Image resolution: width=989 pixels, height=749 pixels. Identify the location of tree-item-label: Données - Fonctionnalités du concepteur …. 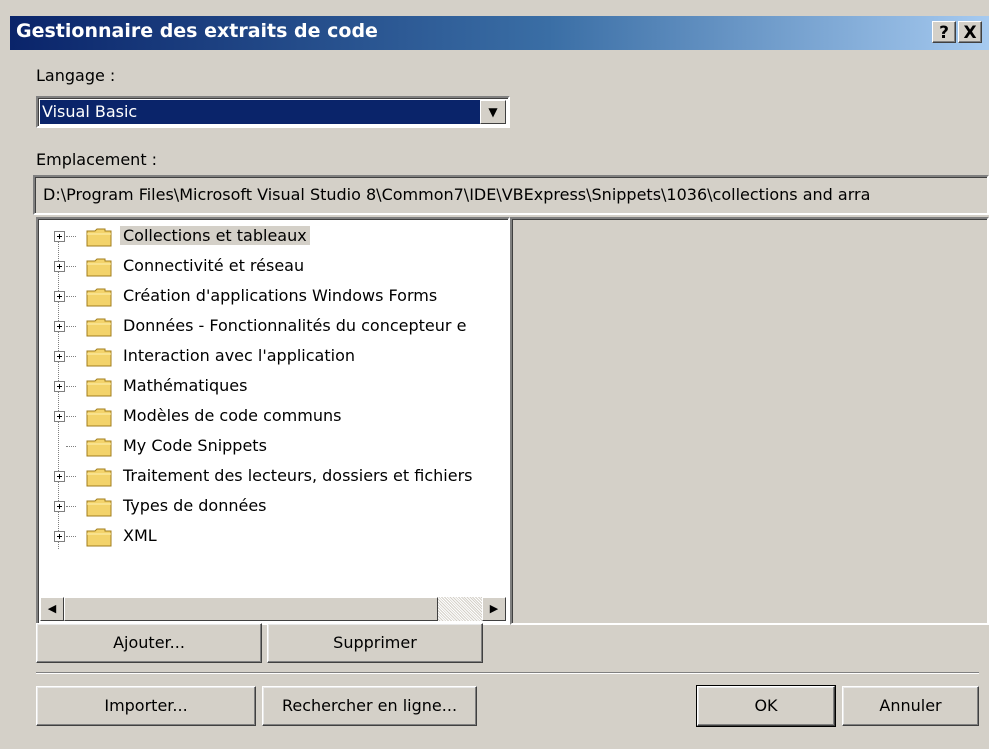
(295, 325).